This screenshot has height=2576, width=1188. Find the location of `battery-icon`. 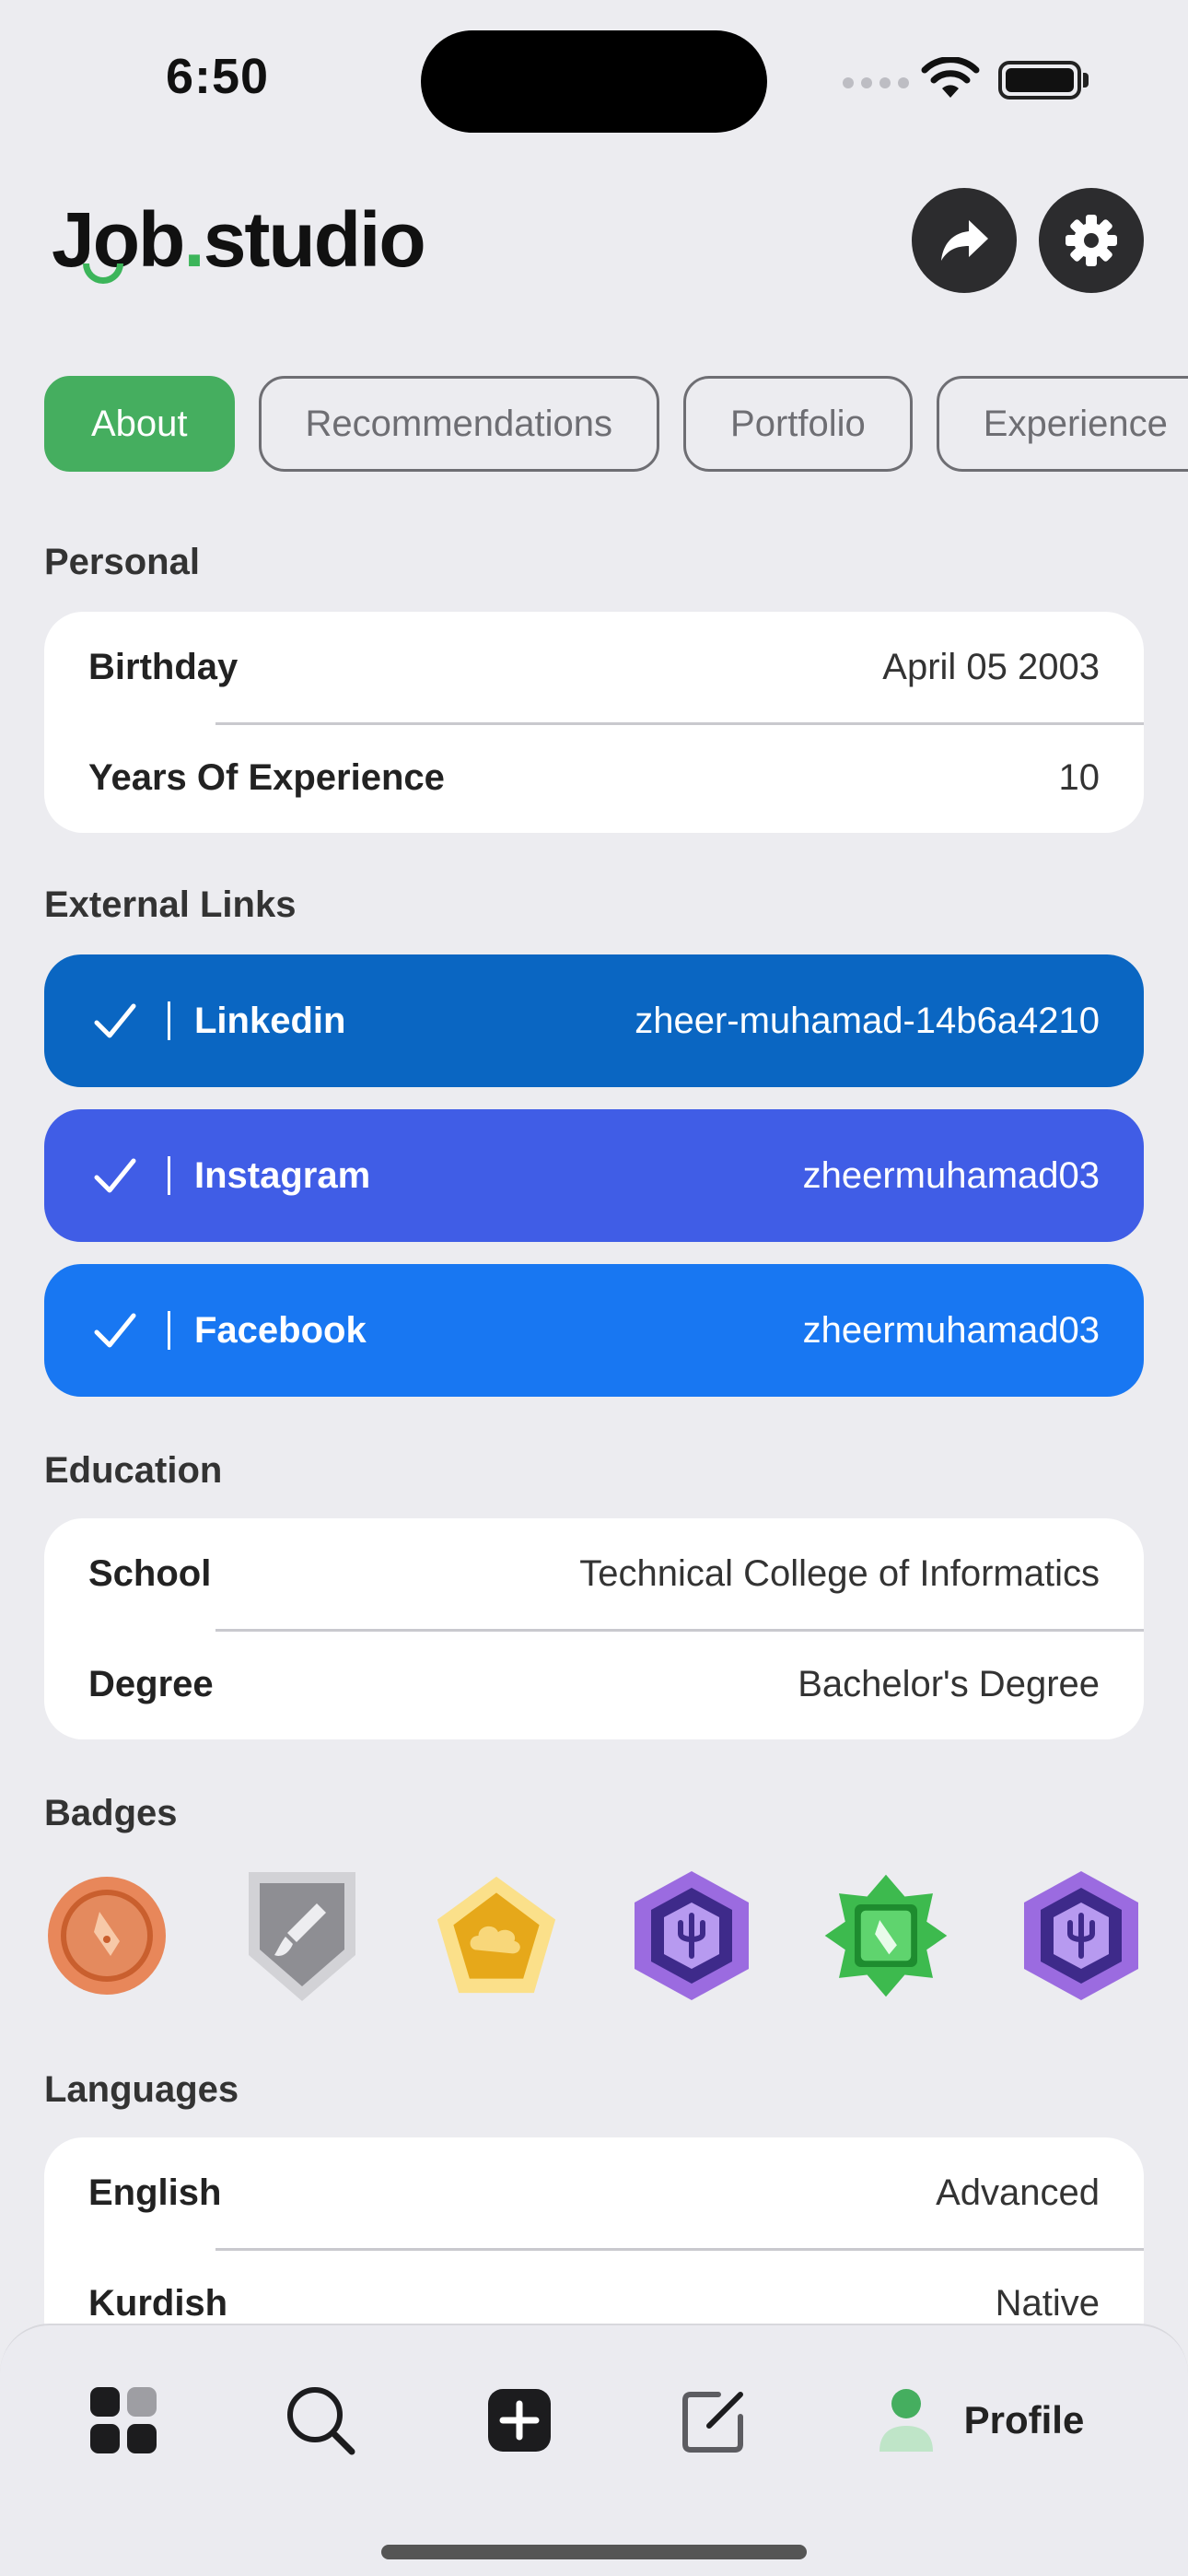

battery-icon is located at coordinates (1039, 80).